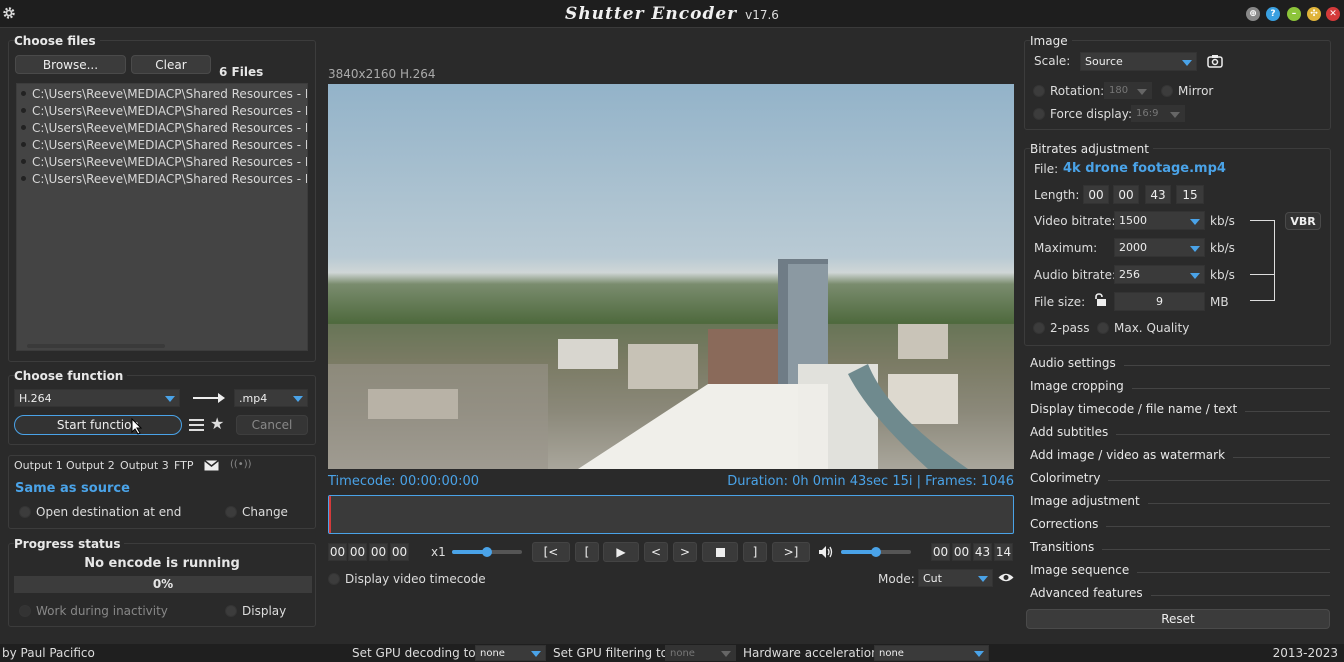 The width and height of the screenshot is (1344, 662). I want to click on globe-icon: ⊕, so click(1253, 14).